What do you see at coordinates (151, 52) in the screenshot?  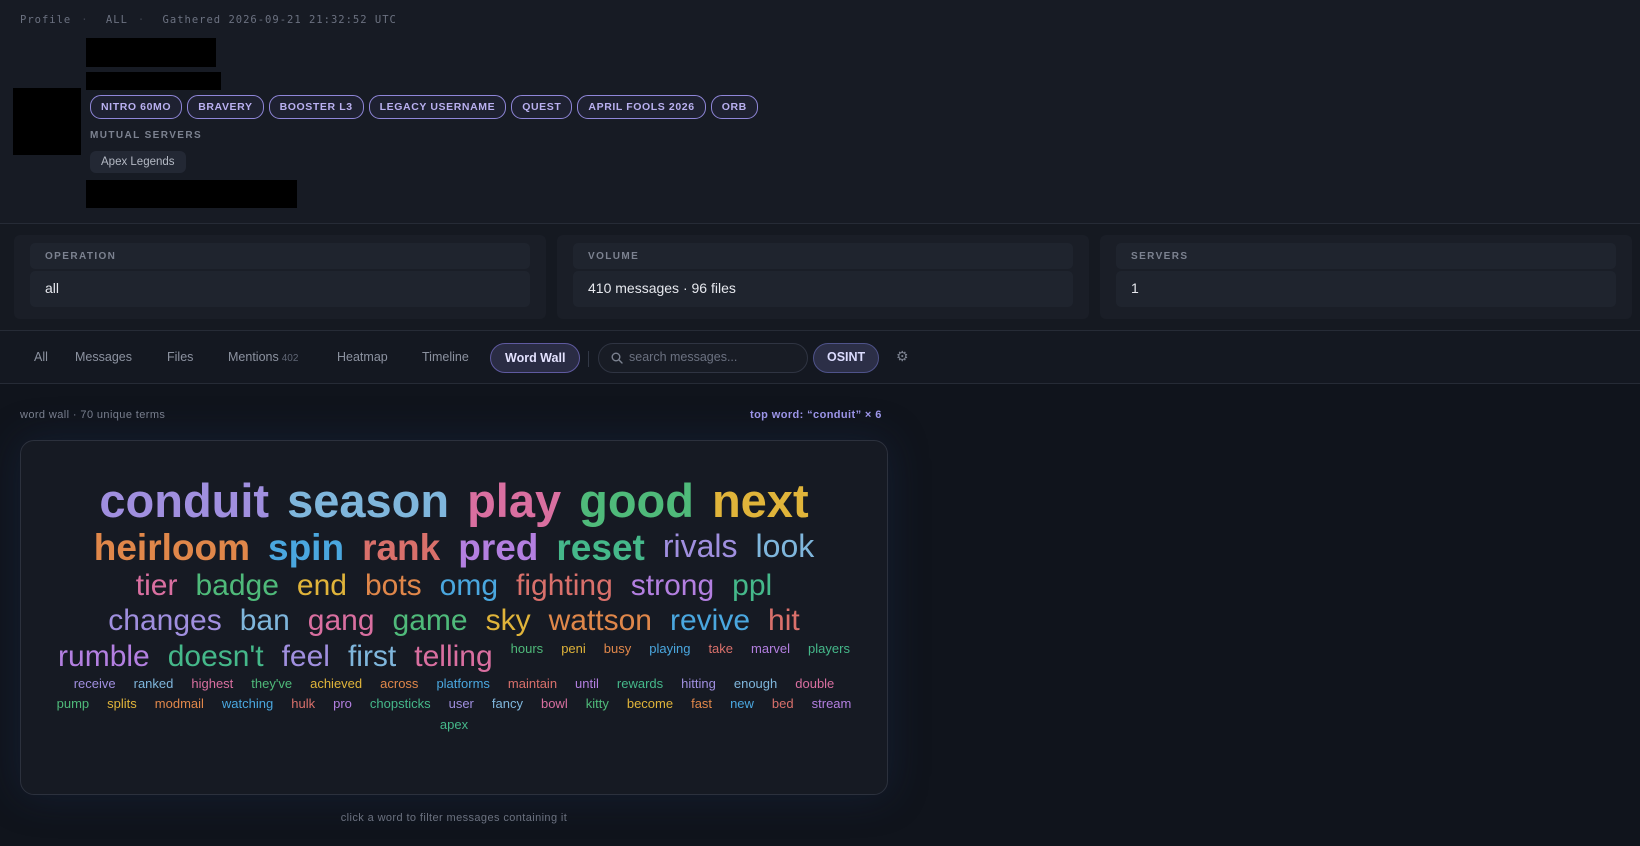 I see `redacted-display-name` at bounding box center [151, 52].